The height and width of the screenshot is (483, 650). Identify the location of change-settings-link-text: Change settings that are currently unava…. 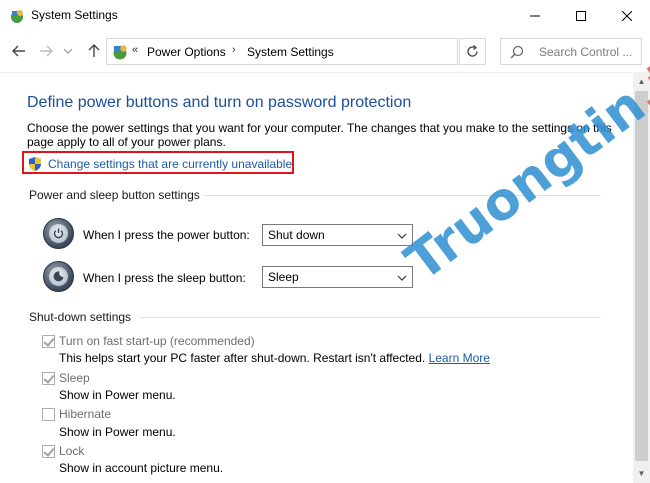
(170, 164).